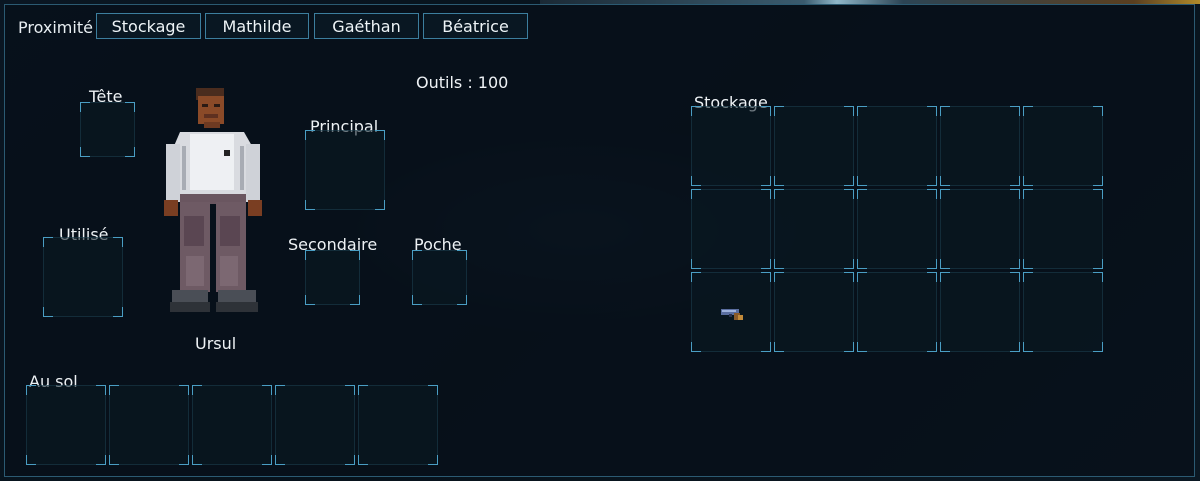 This screenshot has width=1200, height=481. I want to click on character-sprite, so click(213, 200).